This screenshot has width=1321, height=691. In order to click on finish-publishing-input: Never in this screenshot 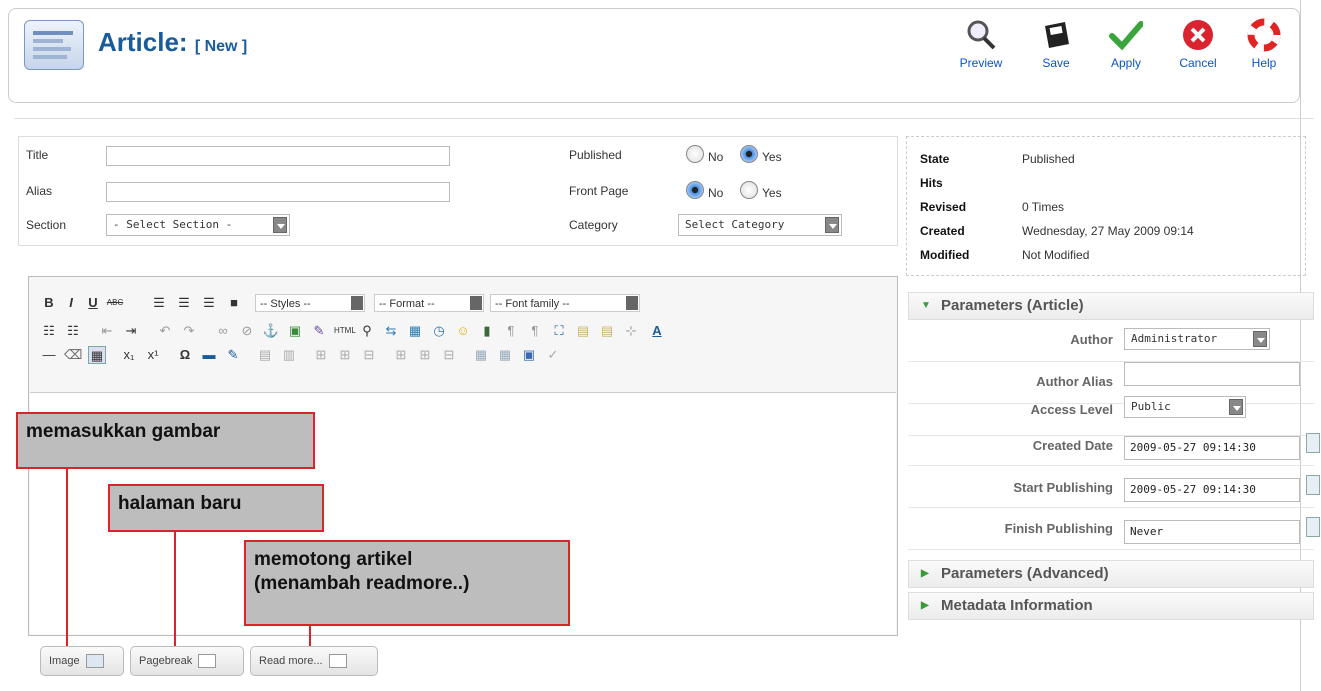, I will do `click(1212, 532)`.